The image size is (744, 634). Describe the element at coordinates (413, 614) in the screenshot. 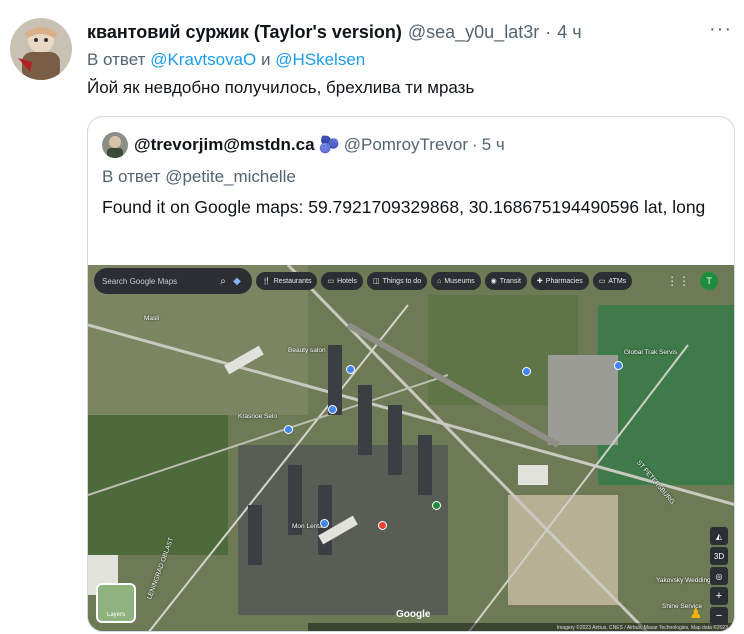

I see `google-logo: Google` at that location.